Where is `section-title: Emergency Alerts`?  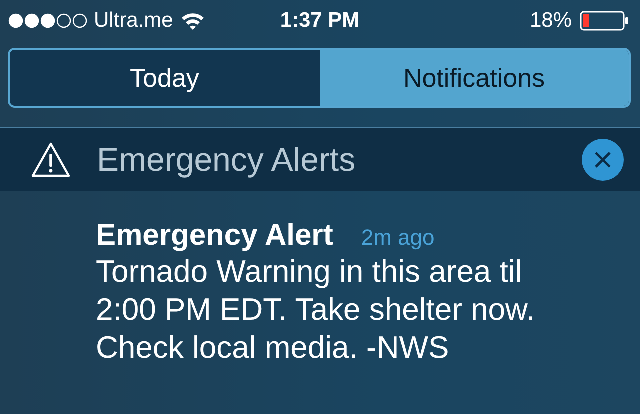 section-title: Emergency Alerts is located at coordinates (227, 159).